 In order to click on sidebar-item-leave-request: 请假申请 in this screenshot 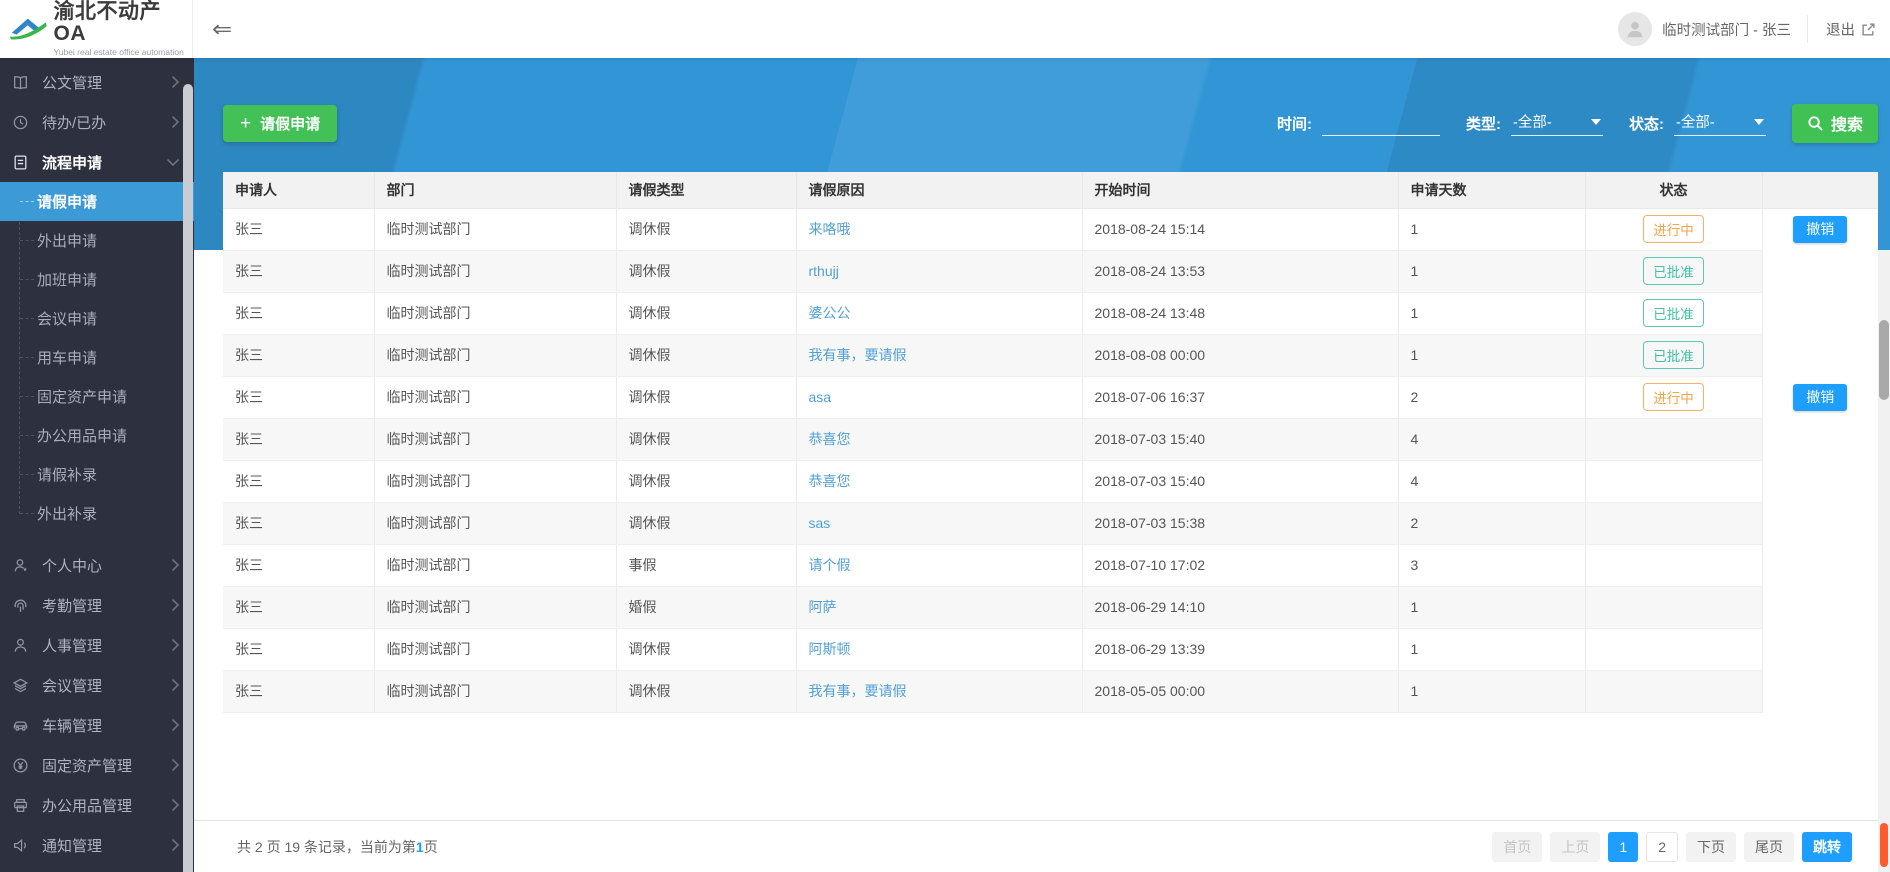, I will do `click(97, 201)`.